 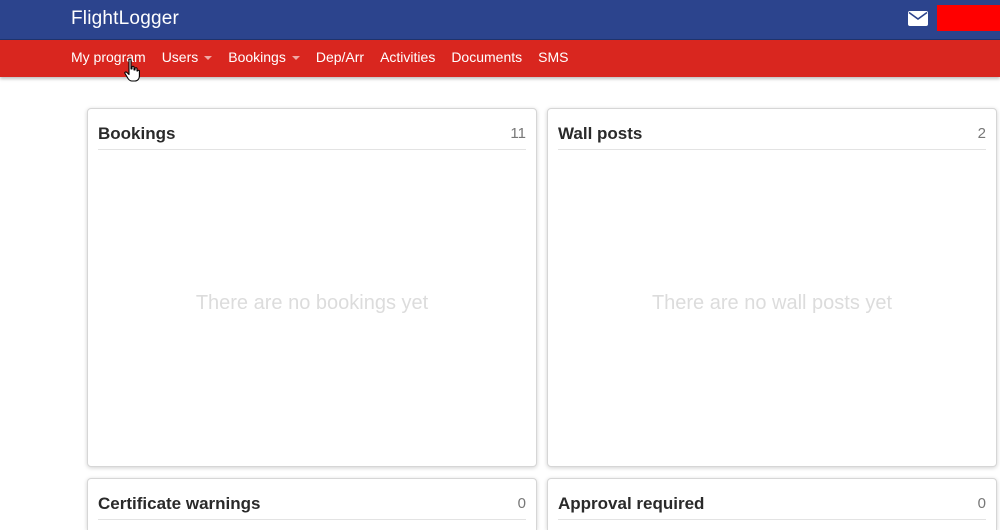 I want to click on panel-header: Bookings 11, so click(x=312, y=129).